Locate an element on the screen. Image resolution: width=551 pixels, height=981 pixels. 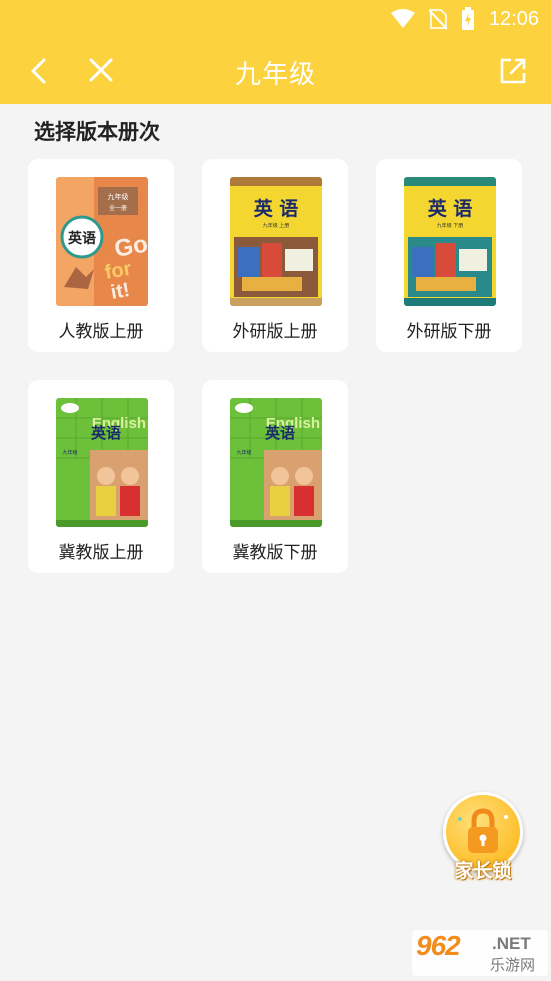
svg-text: it! is located at coordinates (120, 291).